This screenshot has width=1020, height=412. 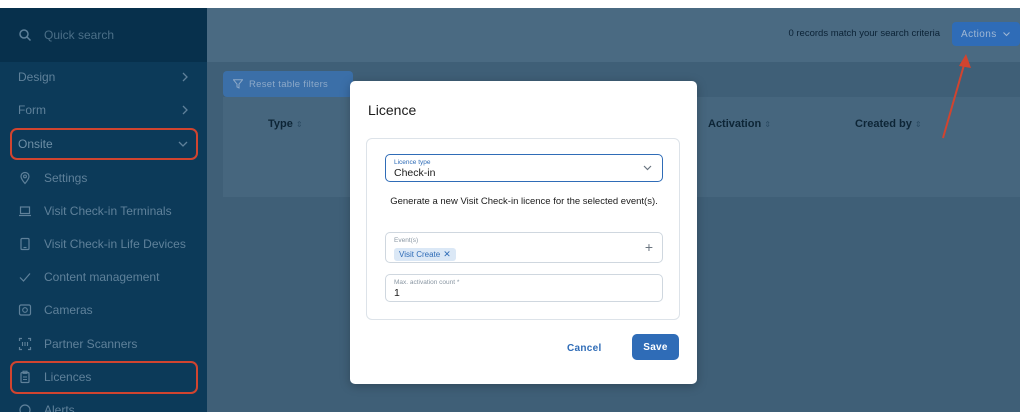 What do you see at coordinates (25, 344) in the screenshot?
I see `scanner-icon` at bounding box center [25, 344].